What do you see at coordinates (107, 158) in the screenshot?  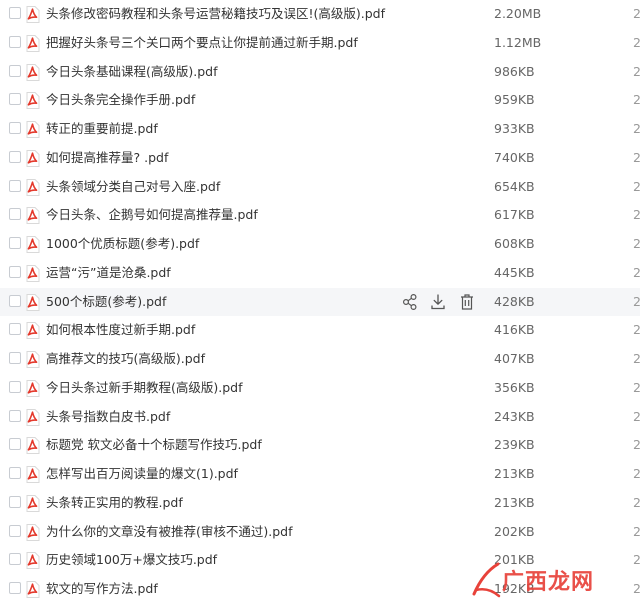 I see `file-name: 如何提高推荐量? .pdf` at bounding box center [107, 158].